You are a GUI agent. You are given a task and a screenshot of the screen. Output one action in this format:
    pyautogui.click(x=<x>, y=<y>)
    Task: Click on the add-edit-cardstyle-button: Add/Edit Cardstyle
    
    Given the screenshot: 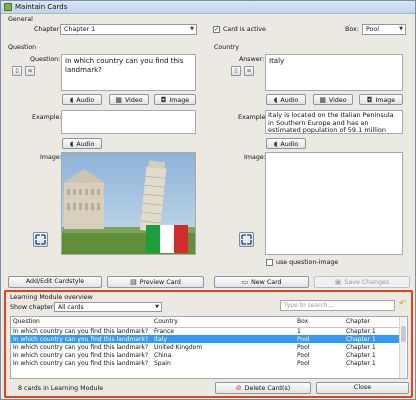 What is the action you would take?
    pyautogui.click(x=55, y=282)
    